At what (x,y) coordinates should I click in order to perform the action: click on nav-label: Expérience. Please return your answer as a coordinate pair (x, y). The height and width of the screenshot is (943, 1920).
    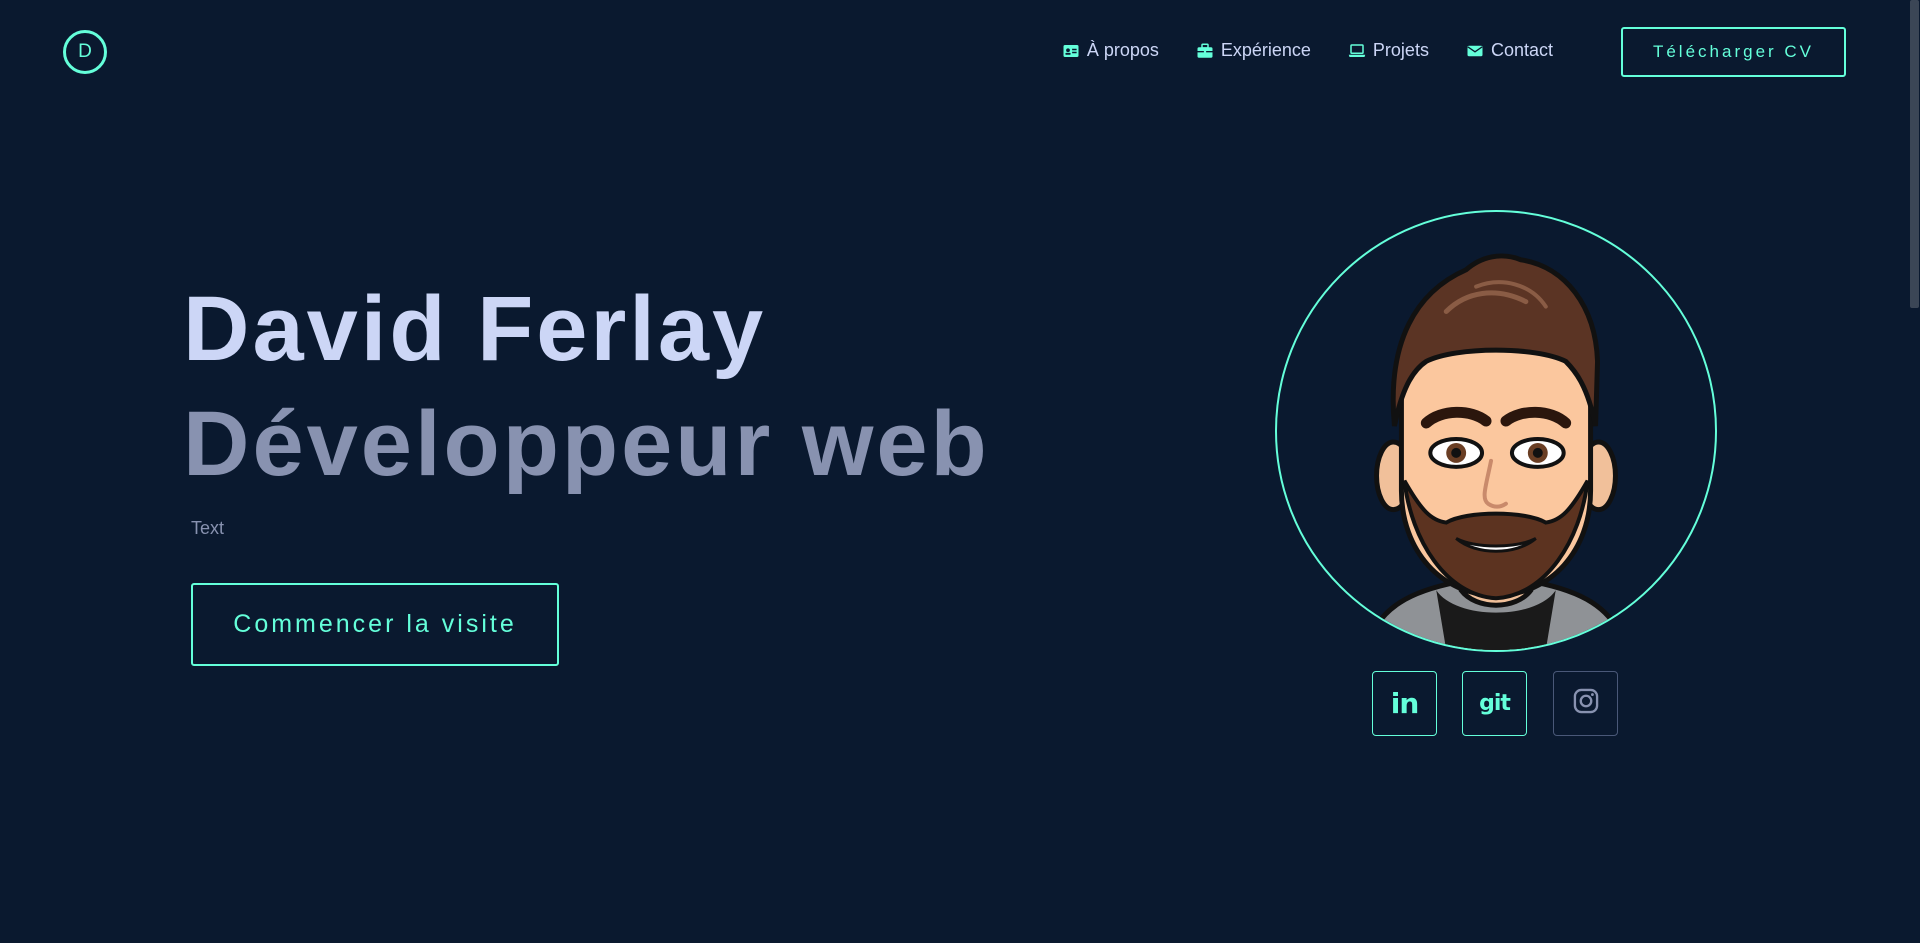
    Looking at the image, I should click on (1265, 50).